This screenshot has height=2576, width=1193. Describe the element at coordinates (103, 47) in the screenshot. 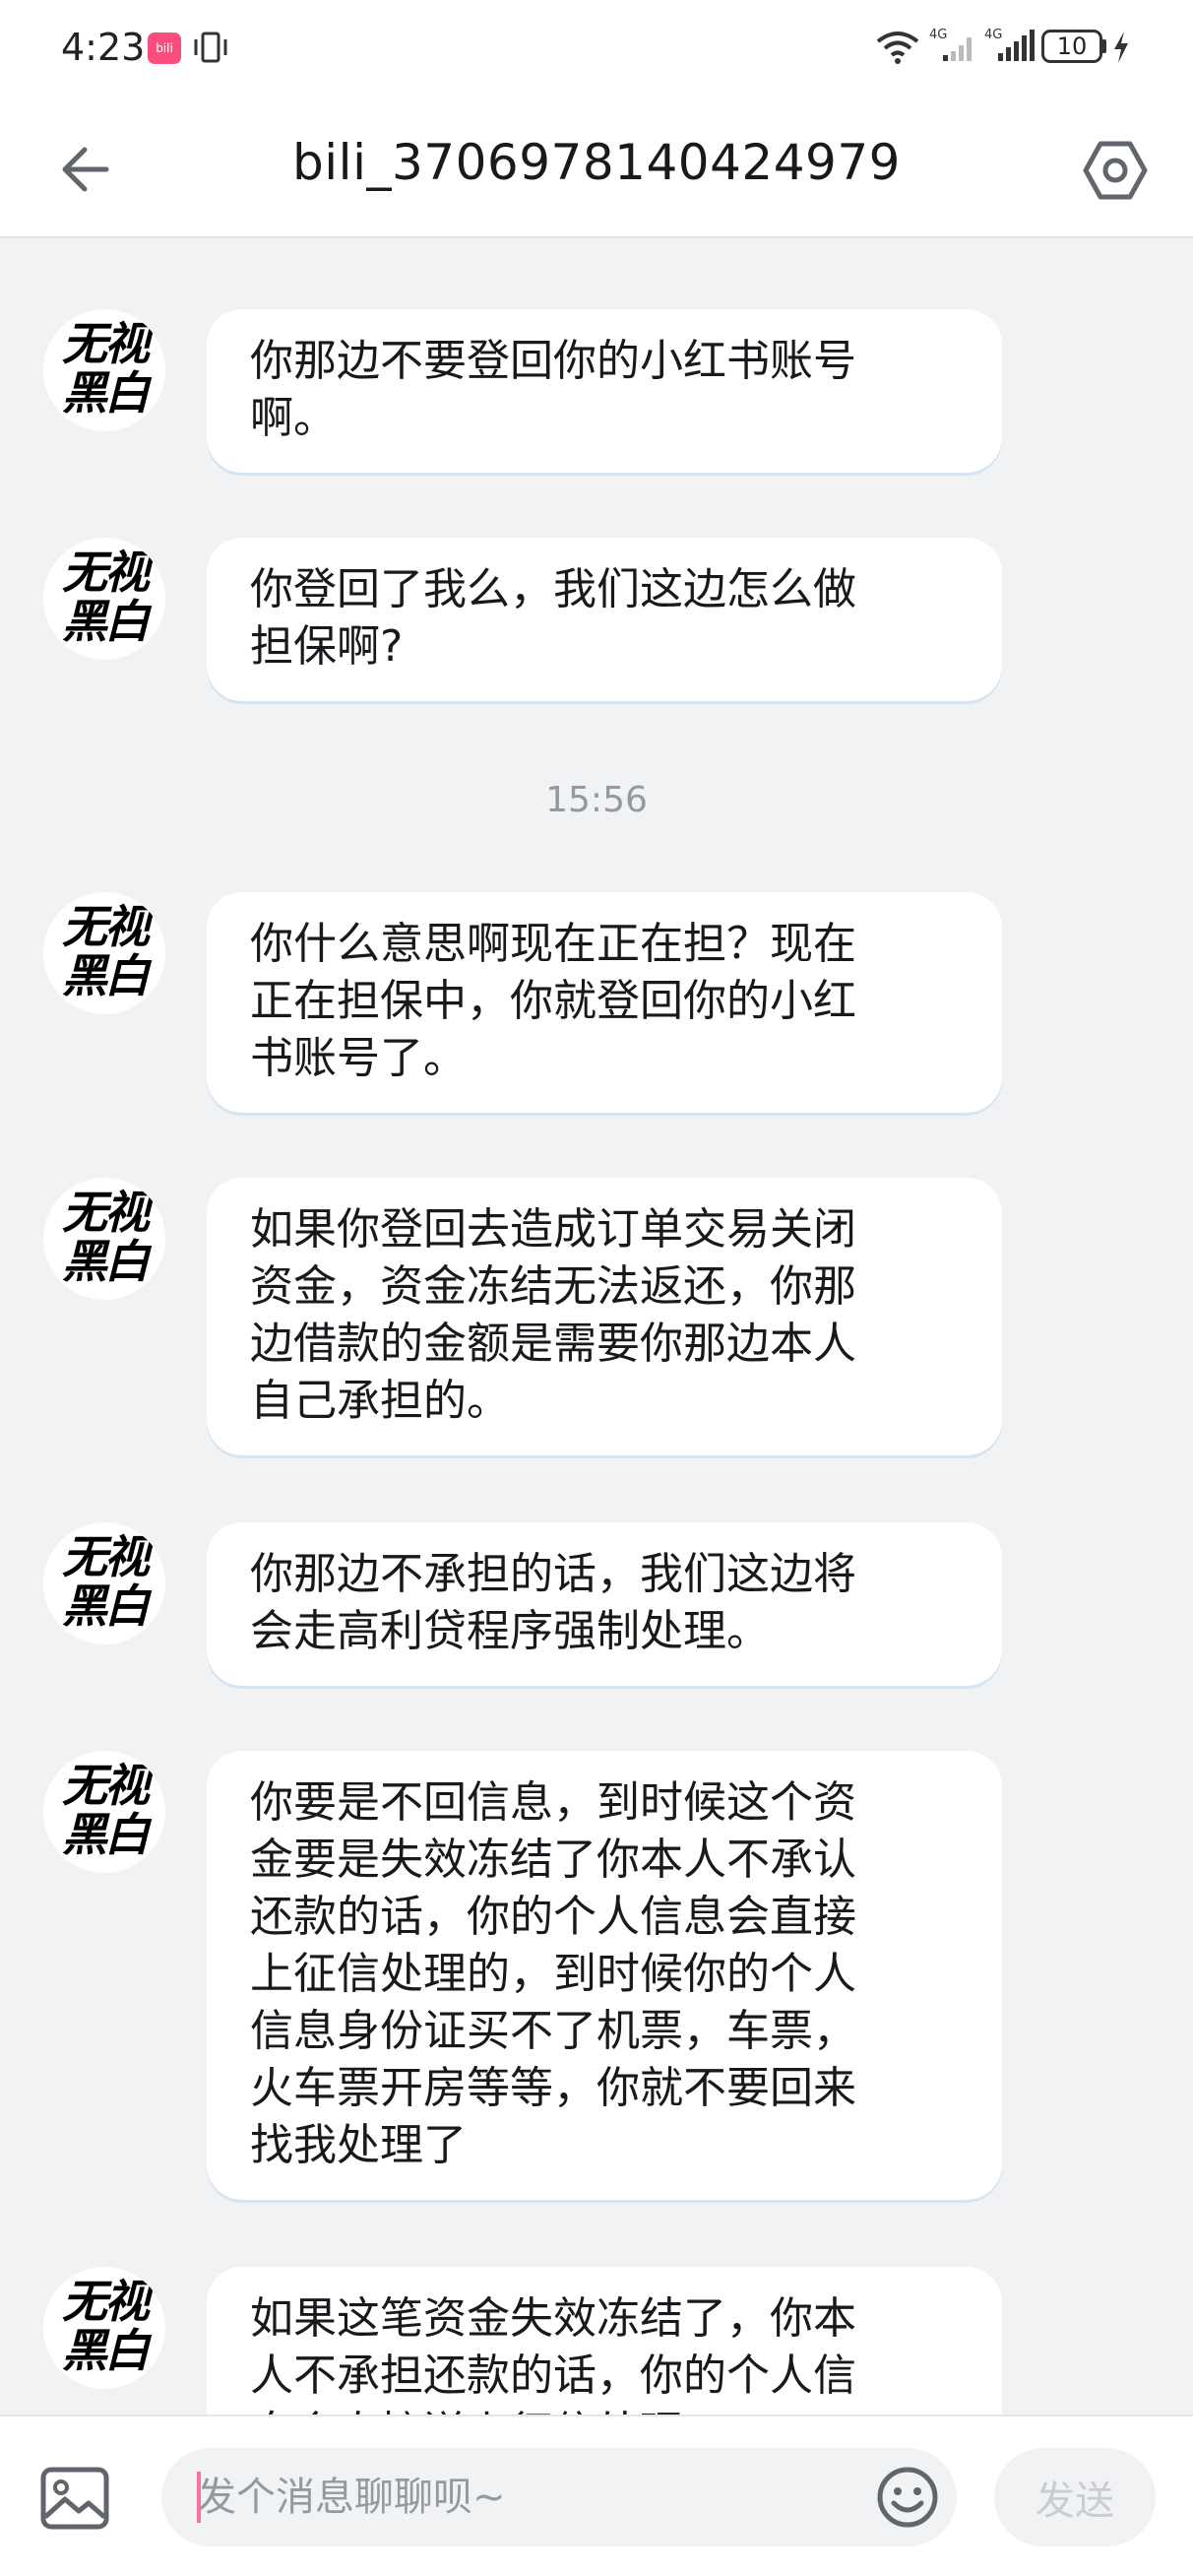

I see `status-time: 4:23` at that location.